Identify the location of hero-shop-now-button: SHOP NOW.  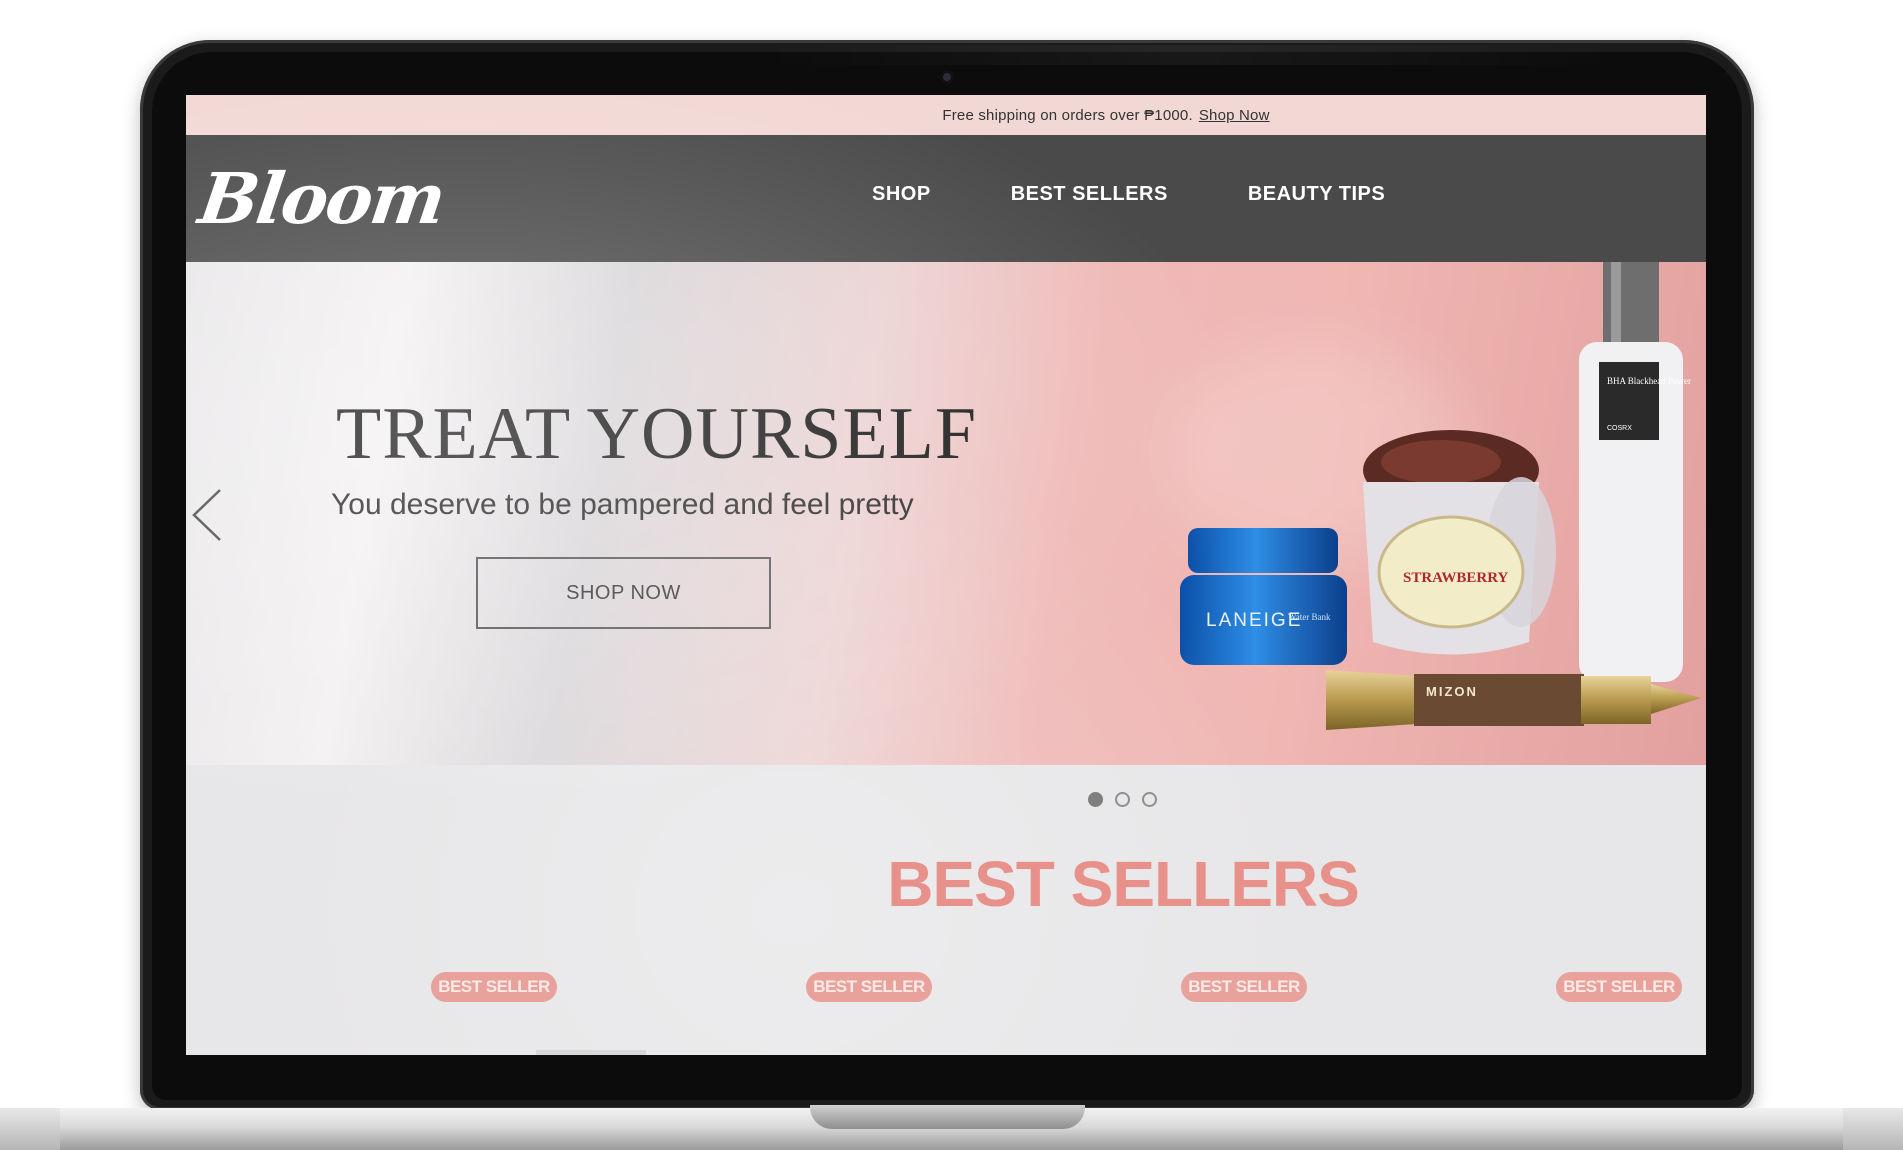
(623, 593).